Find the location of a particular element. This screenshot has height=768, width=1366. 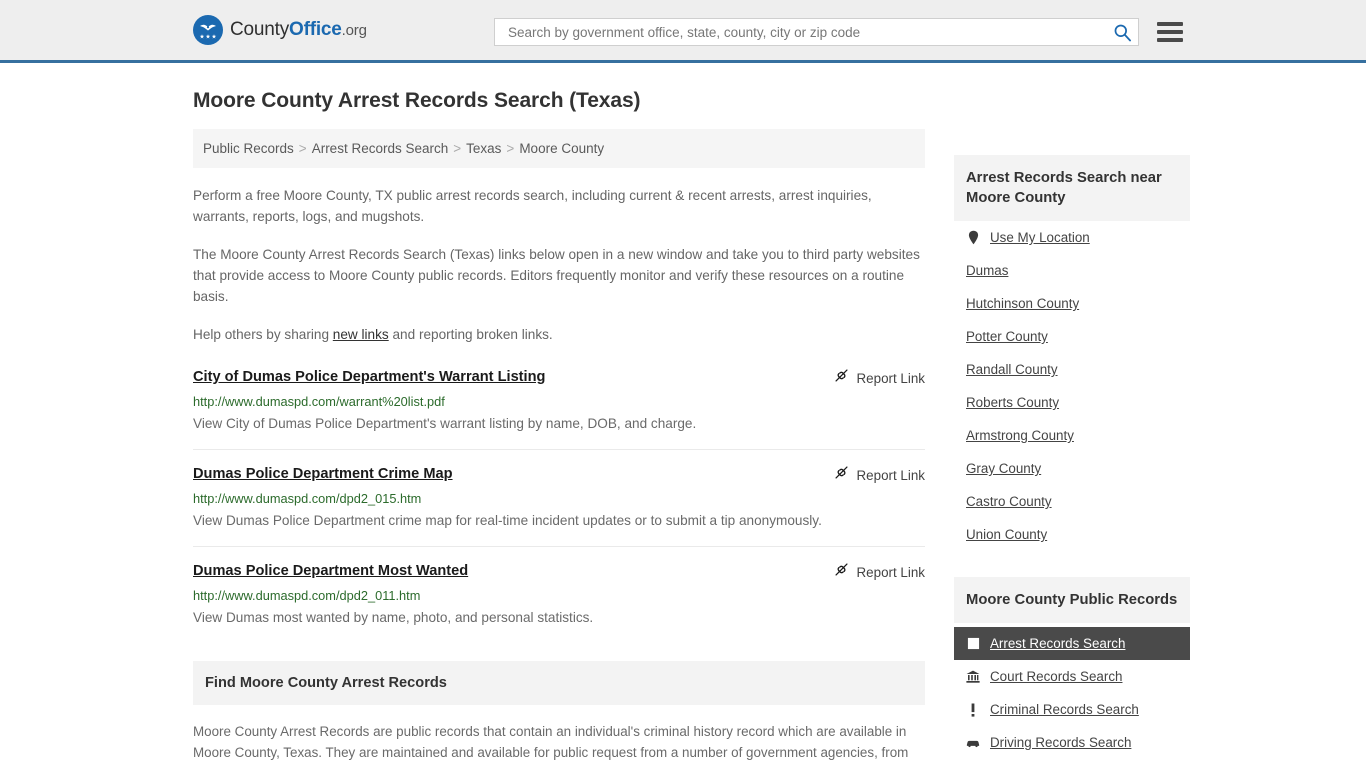

sidebar-link-label: Randall County is located at coordinates (1012, 369).